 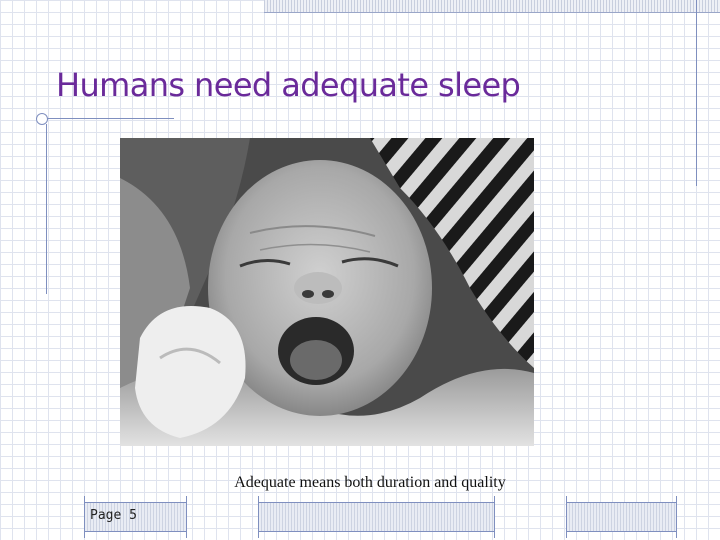 I want to click on top-decorative-band, so click(x=492, y=6).